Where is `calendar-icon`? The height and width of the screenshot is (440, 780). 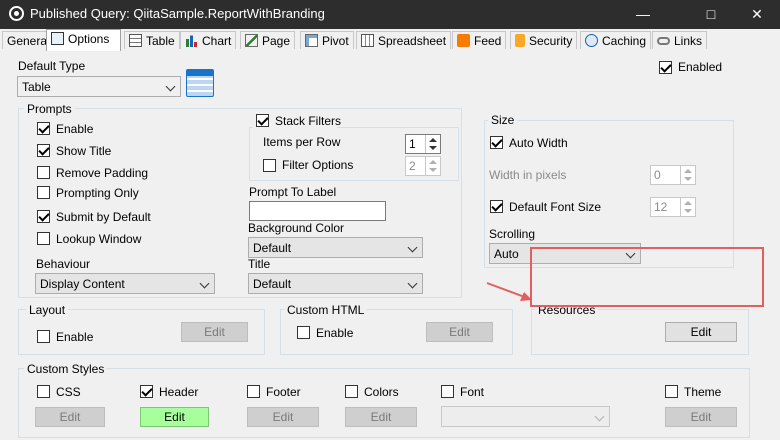
calendar-icon is located at coordinates (200, 83).